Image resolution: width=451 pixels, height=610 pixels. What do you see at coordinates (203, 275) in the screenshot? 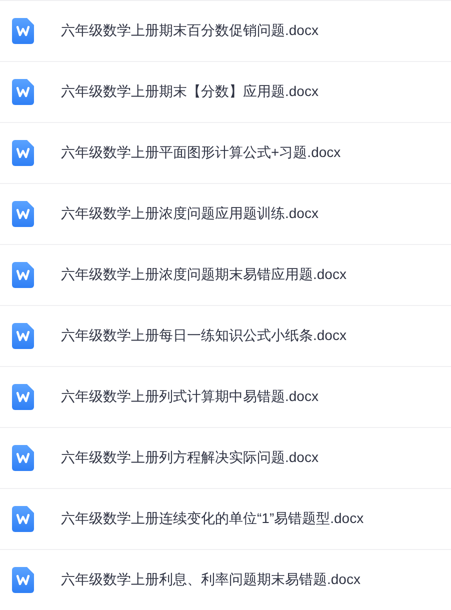
I see `file-name: 六年级数学上册浓度问题期末易错应用题.docx` at bounding box center [203, 275].